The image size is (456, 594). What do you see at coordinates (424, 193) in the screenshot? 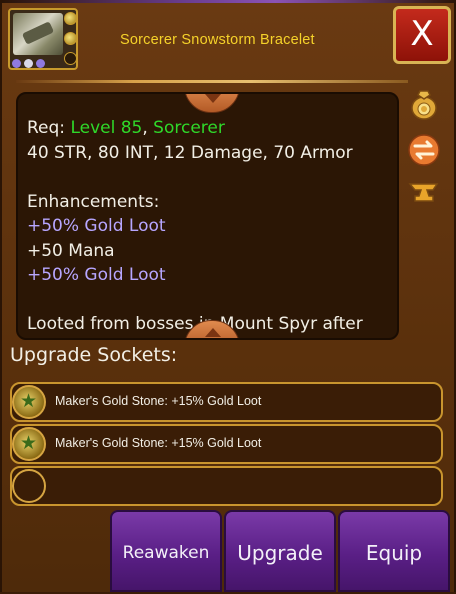
I see `anvil-icon` at bounding box center [424, 193].